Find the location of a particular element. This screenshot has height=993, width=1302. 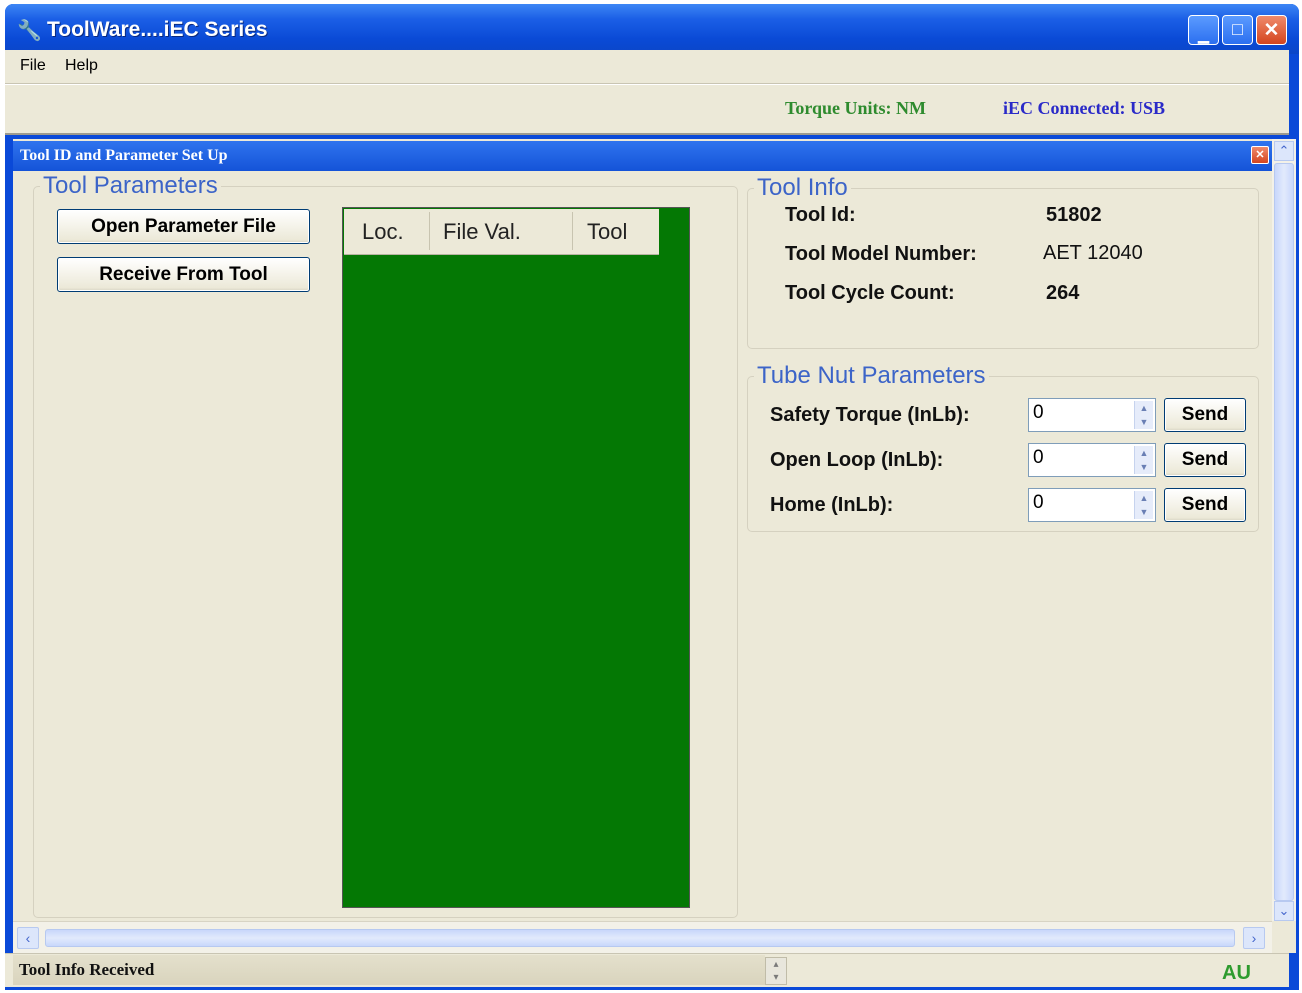

tool-id-label: Tool Id: is located at coordinates (820, 215).